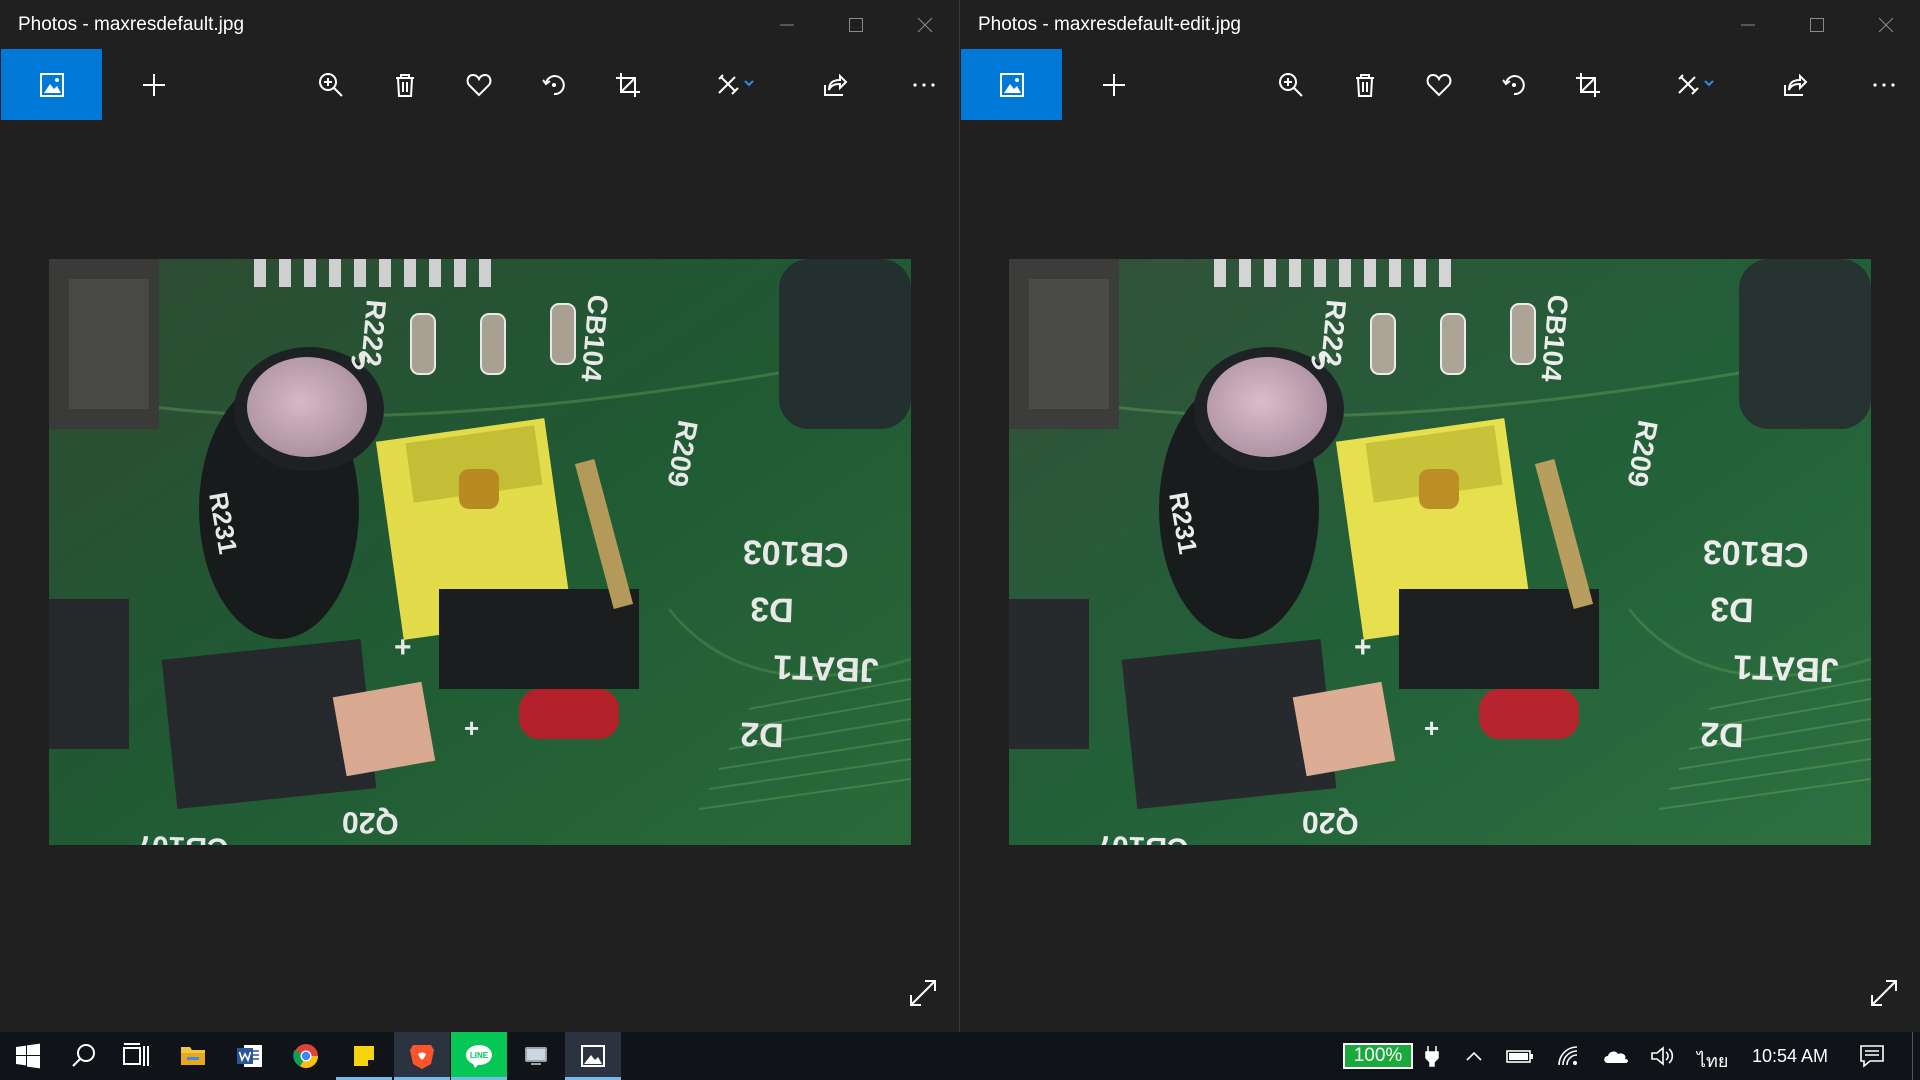 The height and width of the screenshot is (1080, 1920). I want to click on battery-tray-button, so click(1520, 1056).